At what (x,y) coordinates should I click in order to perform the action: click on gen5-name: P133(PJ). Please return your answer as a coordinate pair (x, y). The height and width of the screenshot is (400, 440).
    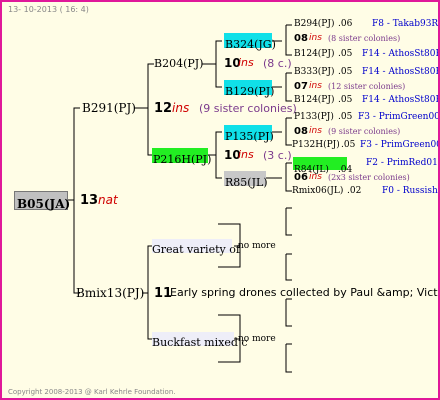
    Looking at the image, I should click on (314, 117).